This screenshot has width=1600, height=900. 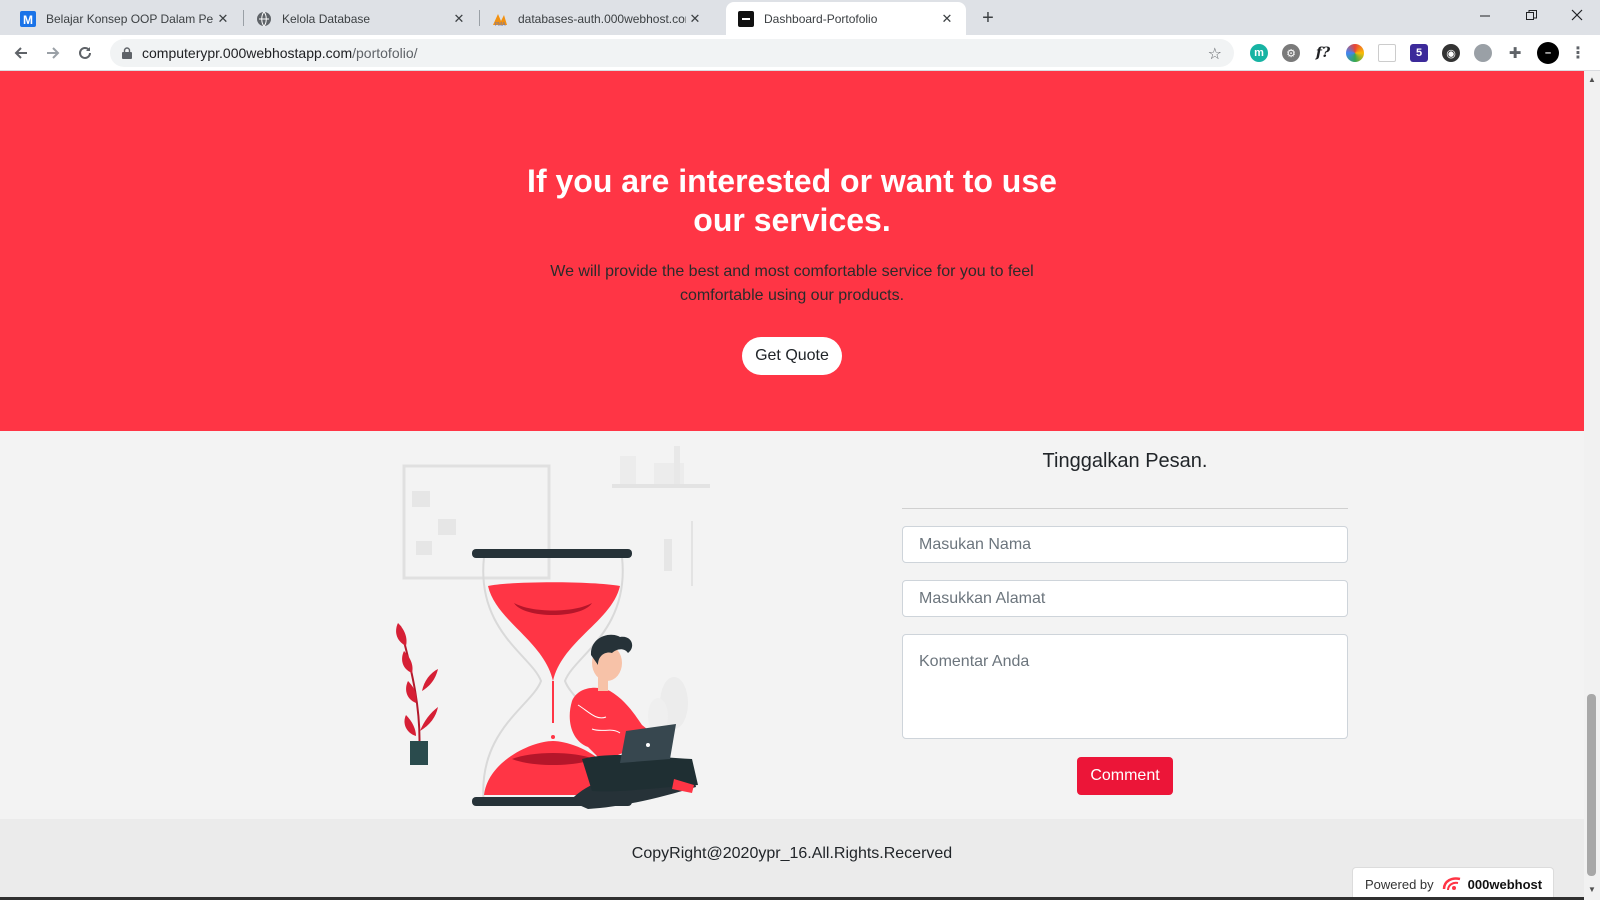 I want to click on extension-fontface-icon: f?, so click(x=1323, y=53).